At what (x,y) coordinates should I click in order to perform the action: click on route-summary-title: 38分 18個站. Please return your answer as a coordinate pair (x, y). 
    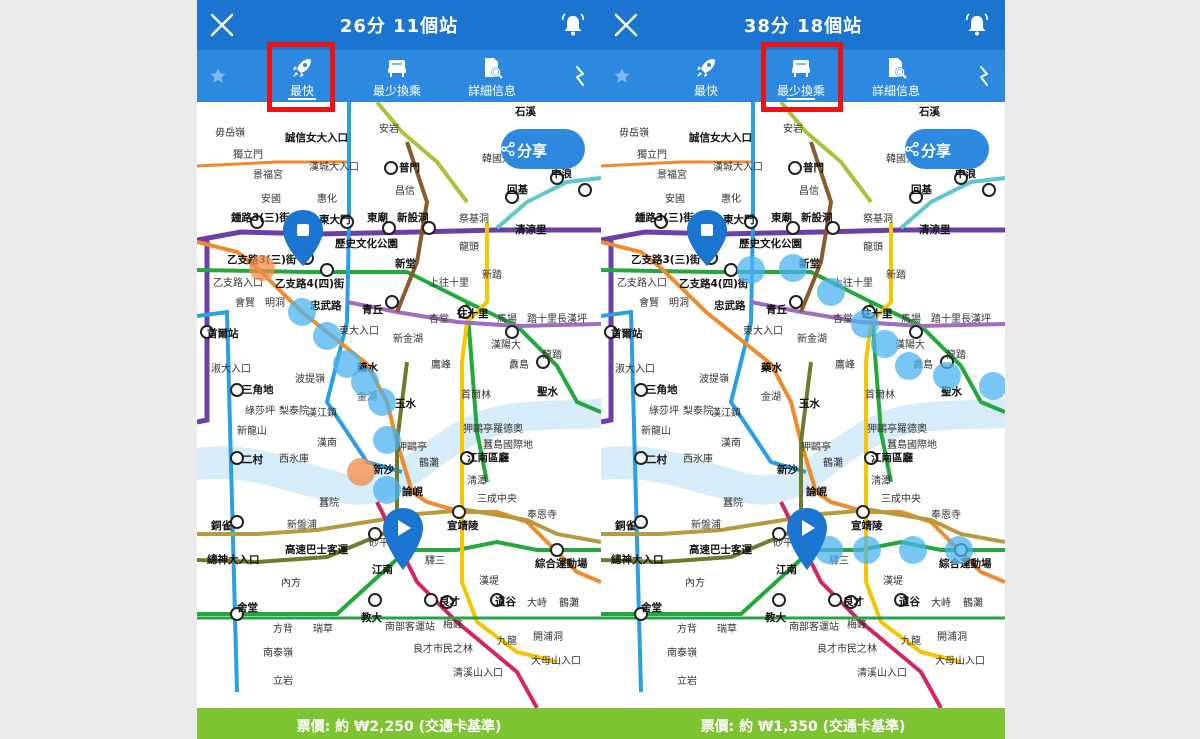
    Looking at the image, I should click on (803, 26).